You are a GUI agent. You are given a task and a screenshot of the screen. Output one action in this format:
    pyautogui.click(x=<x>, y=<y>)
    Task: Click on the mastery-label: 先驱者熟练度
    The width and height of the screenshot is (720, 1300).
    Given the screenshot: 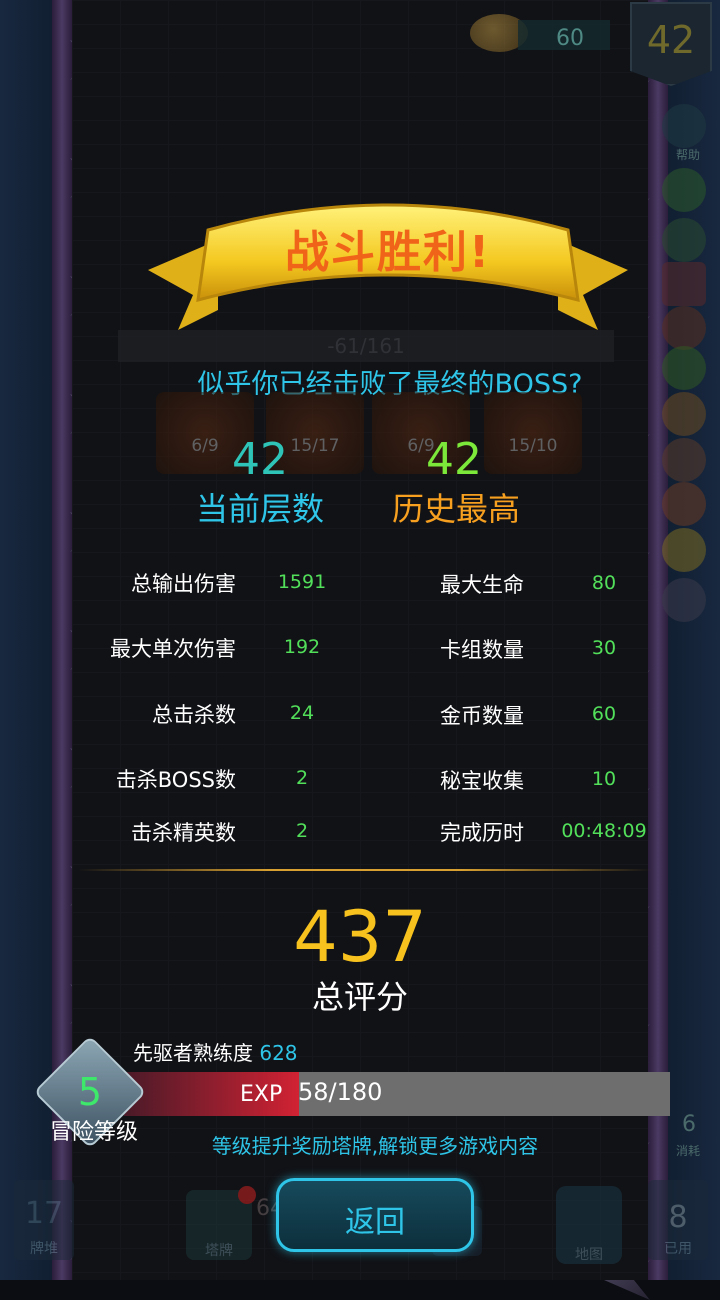 What is the action you would take?
    pyautogui.click(x=193, y=1053)
    